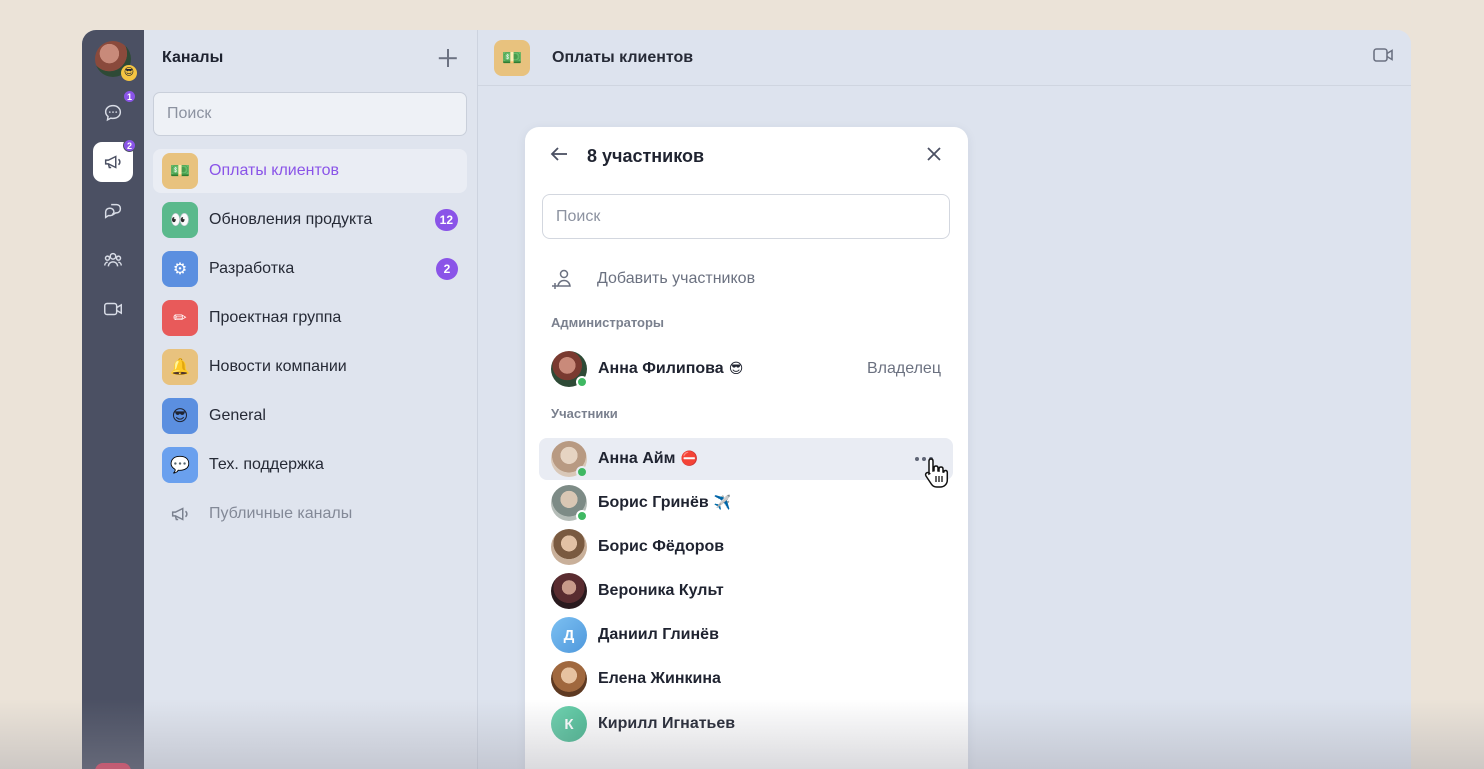 Image resolution: width=1484 pixels, height=769 pixels. What do you see at coordinates (291, 219) in the screenshot?
I see `channel-name: Обновления продукта` at bounding box center [291, 219].